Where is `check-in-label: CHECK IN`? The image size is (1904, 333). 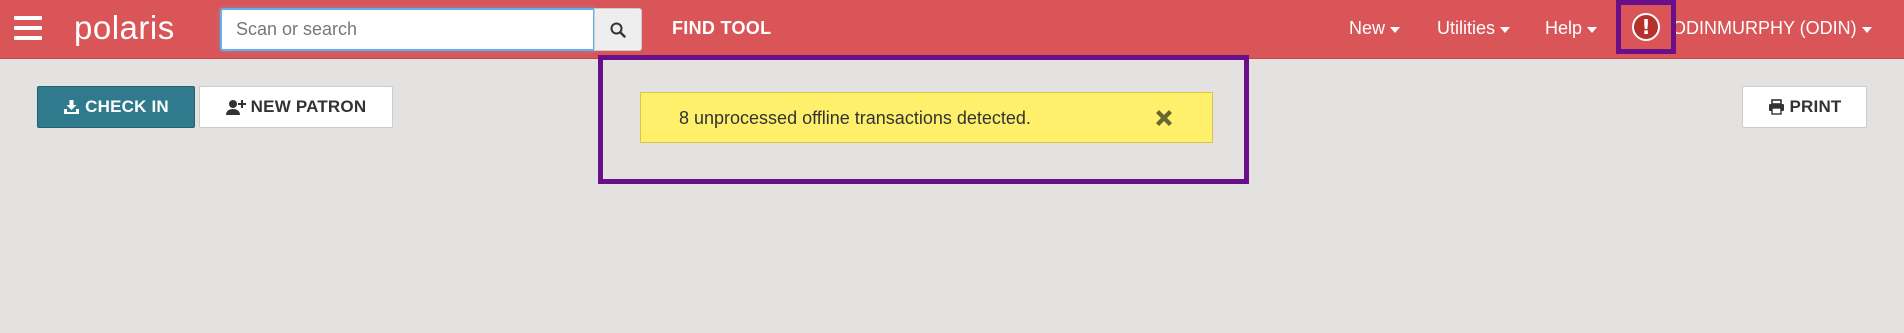 check-in-label: CHECK IN is located at coordinates (127, 106).